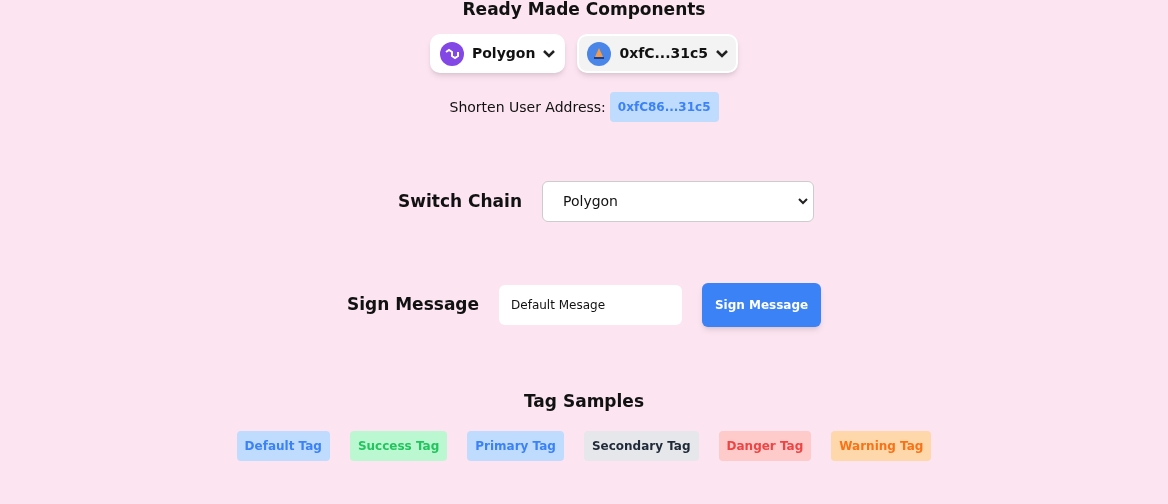  Describe the element at coordinates (497, 53) in the screenshot. I see `chain-button: Polygon` at that location.